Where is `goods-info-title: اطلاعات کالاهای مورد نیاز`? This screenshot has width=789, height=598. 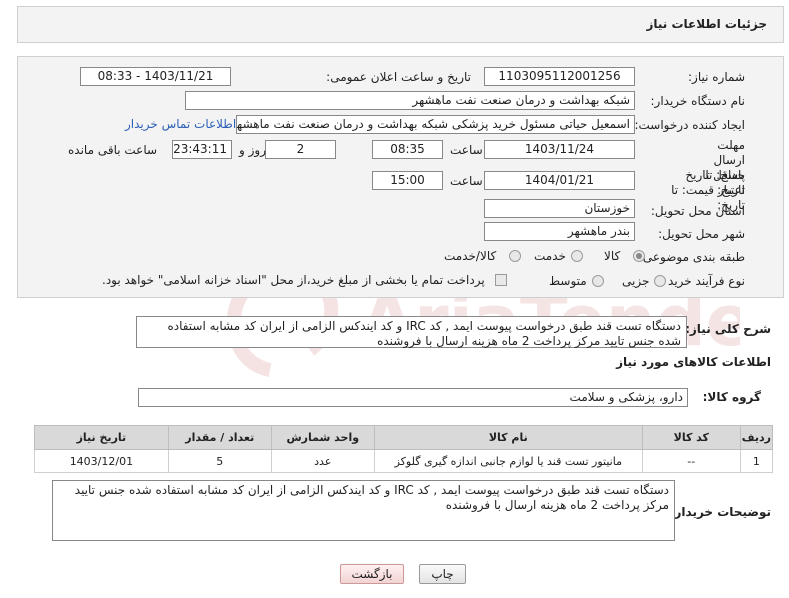 goods-info-title: اطلاعات کالاهای مورد نیاز is located at coordinates (693, 362).